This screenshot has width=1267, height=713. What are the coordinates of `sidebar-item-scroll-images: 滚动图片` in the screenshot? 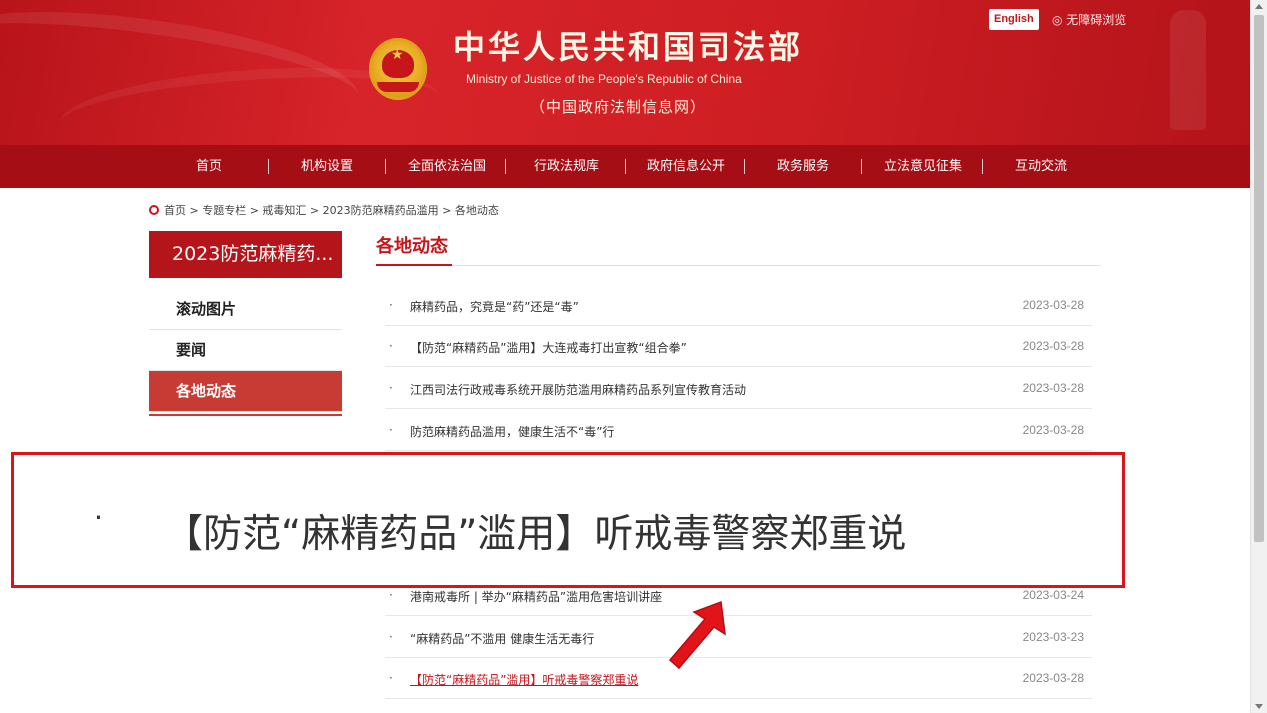 It's located at (245, 309).